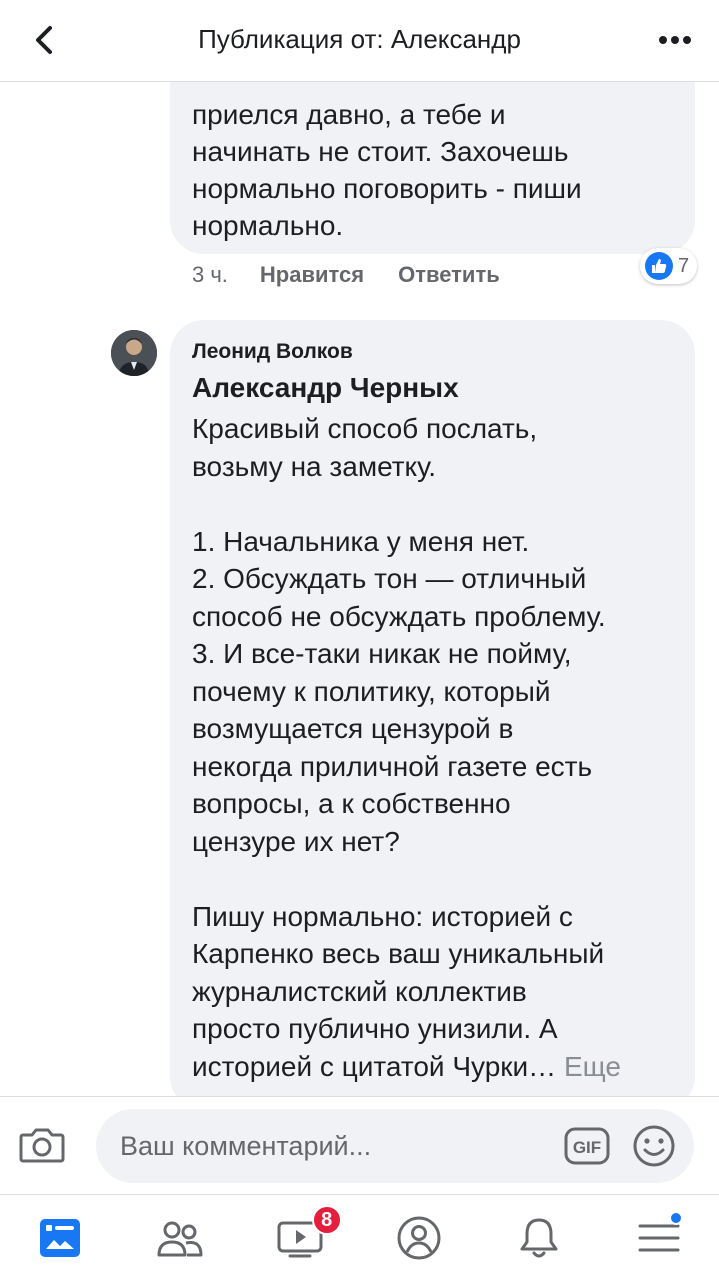 The width and height of the screenshot is (719, 1280). I want to click on comment-actions: 3 ч. Нравится Ответить, so click(363, 275).